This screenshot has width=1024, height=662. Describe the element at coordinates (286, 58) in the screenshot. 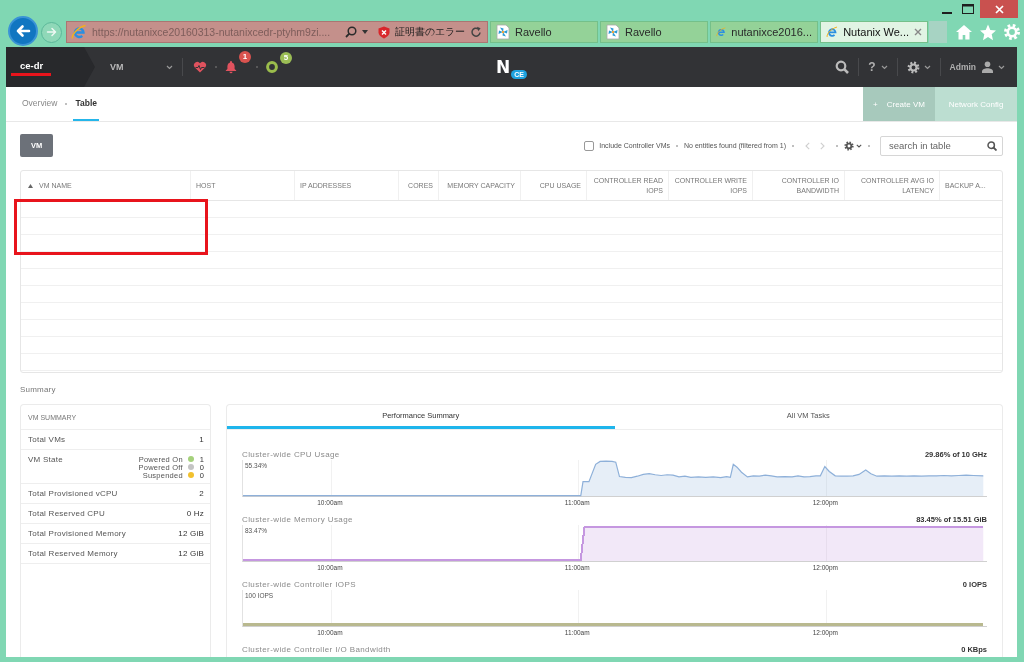

I see `task-count-badge: 5` at that location.